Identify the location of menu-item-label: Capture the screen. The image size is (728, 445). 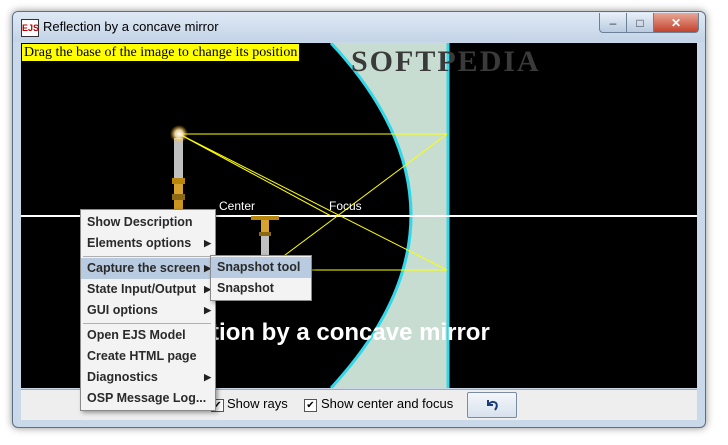
(144, 268).